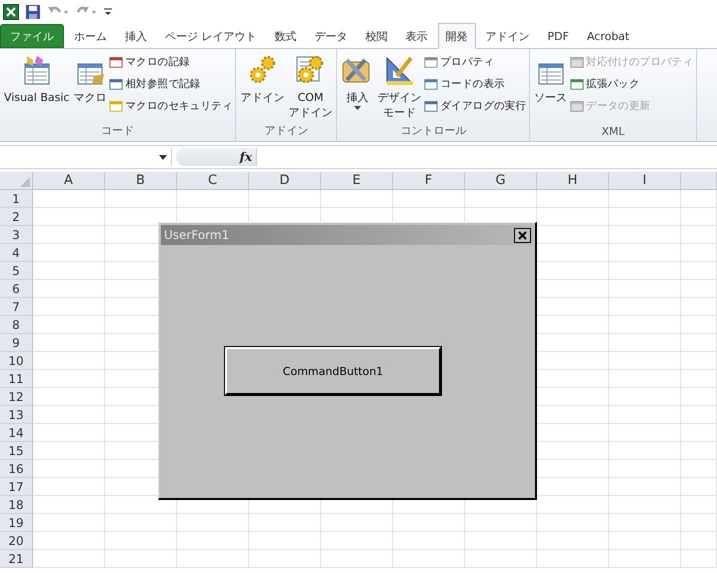  Describe the element at coordinates (171, 62) in the screenshot. I see `ribbon-small-button: マクロの記録` at that location.